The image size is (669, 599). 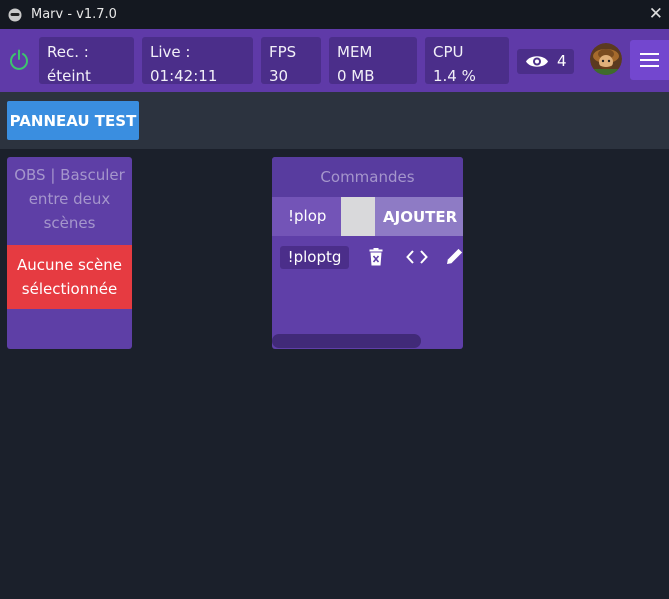 I want to click on command-prefix-label: !plop, so click(x=306, y=216).